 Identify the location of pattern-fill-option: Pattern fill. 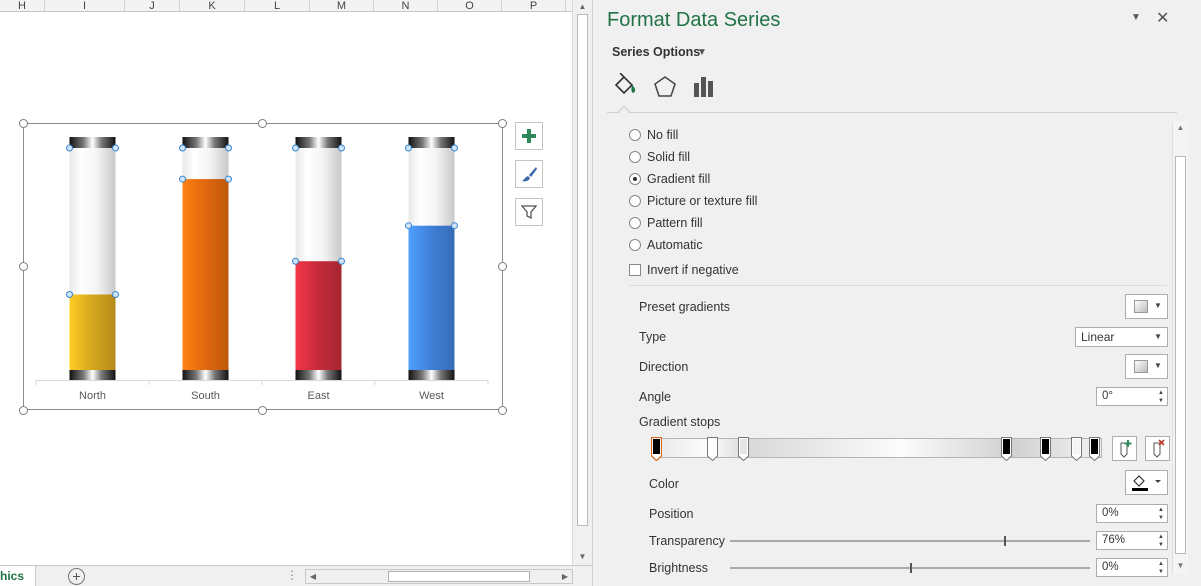
(666, 223).